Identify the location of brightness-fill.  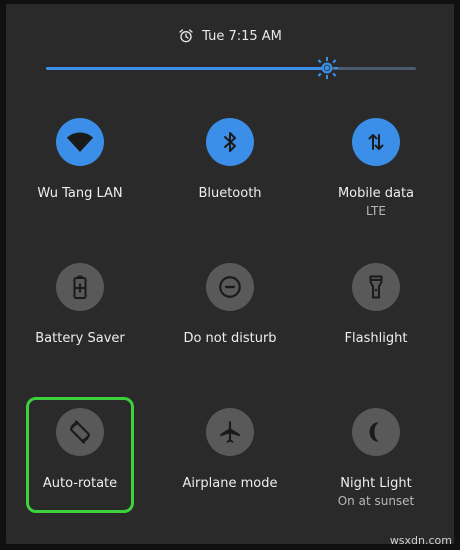
(186, 68).